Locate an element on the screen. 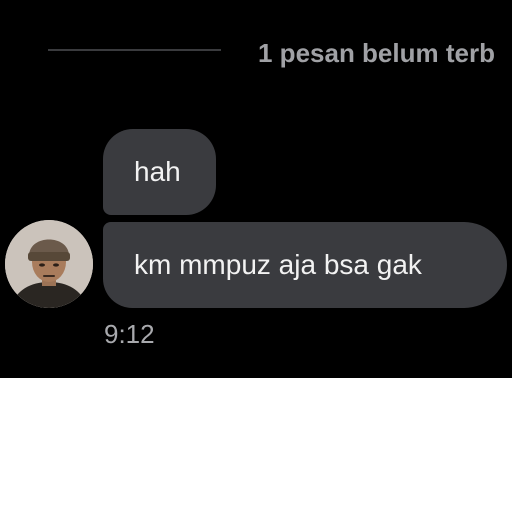 This screenshot has width=512, height=512. unread-divider: 1 pesan belum terb is located at coordinates (256, 52).